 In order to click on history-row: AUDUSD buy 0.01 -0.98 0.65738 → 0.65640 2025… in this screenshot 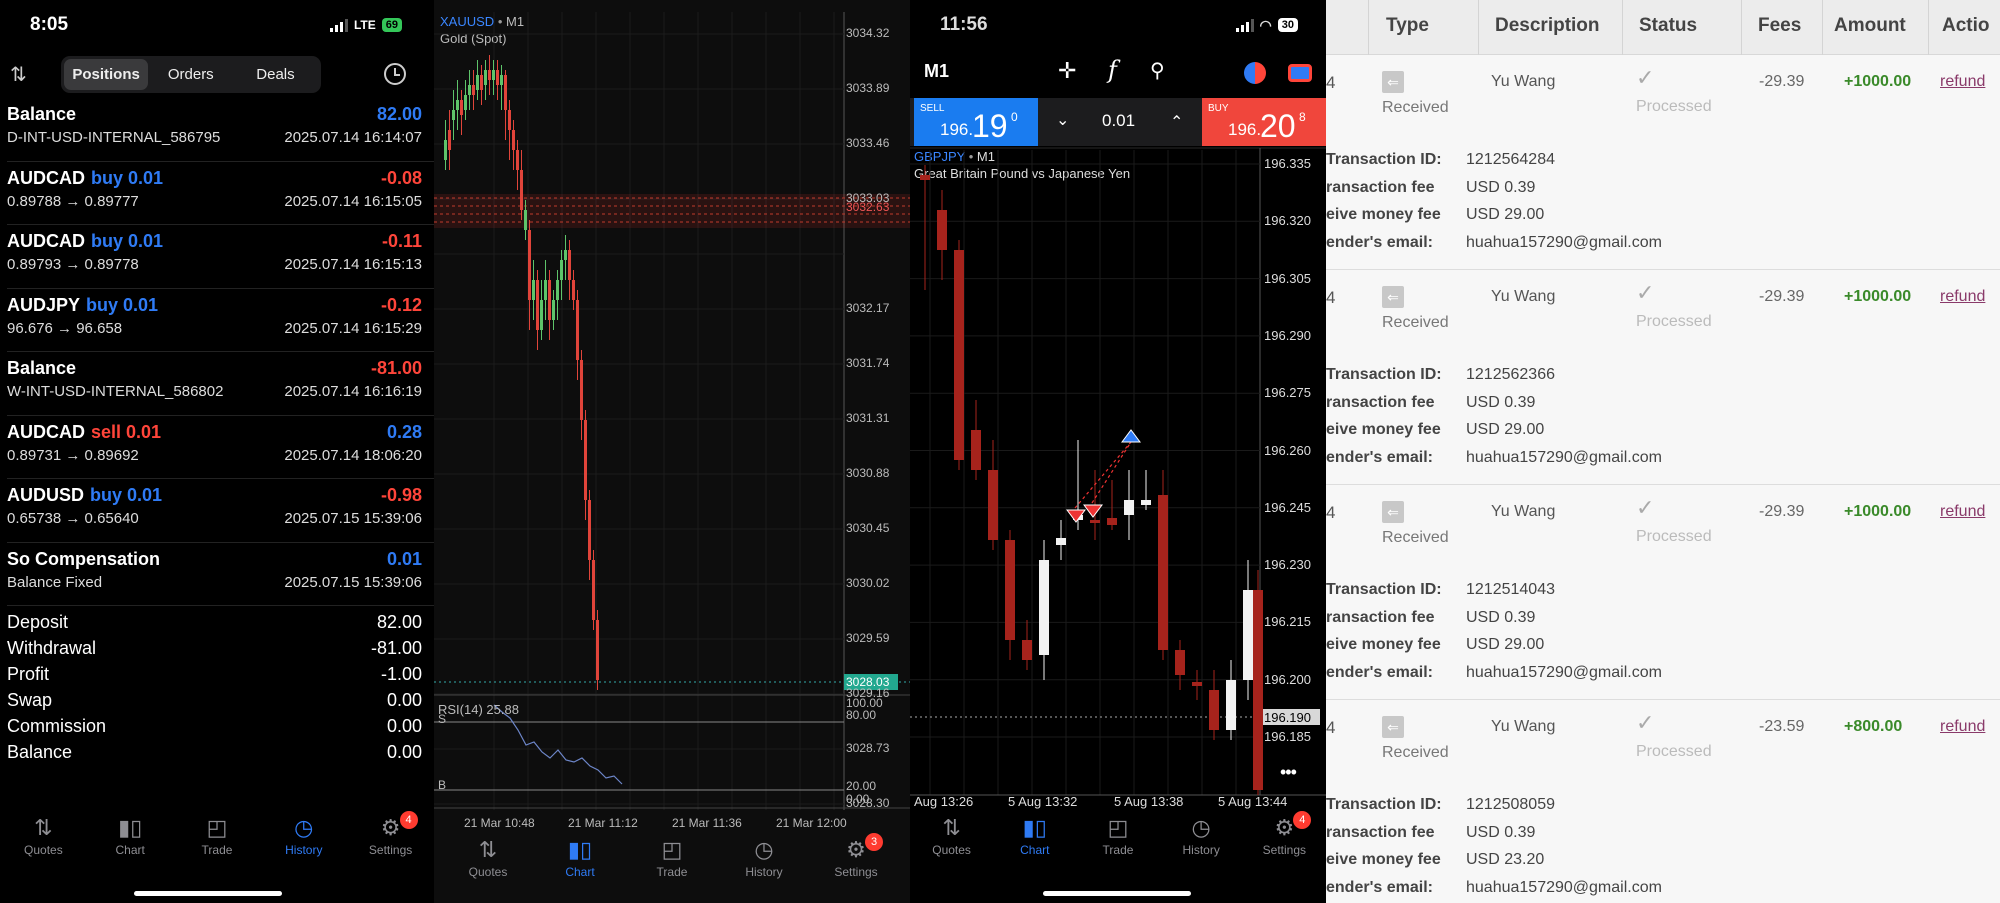, I will do `click(217, 511)`.